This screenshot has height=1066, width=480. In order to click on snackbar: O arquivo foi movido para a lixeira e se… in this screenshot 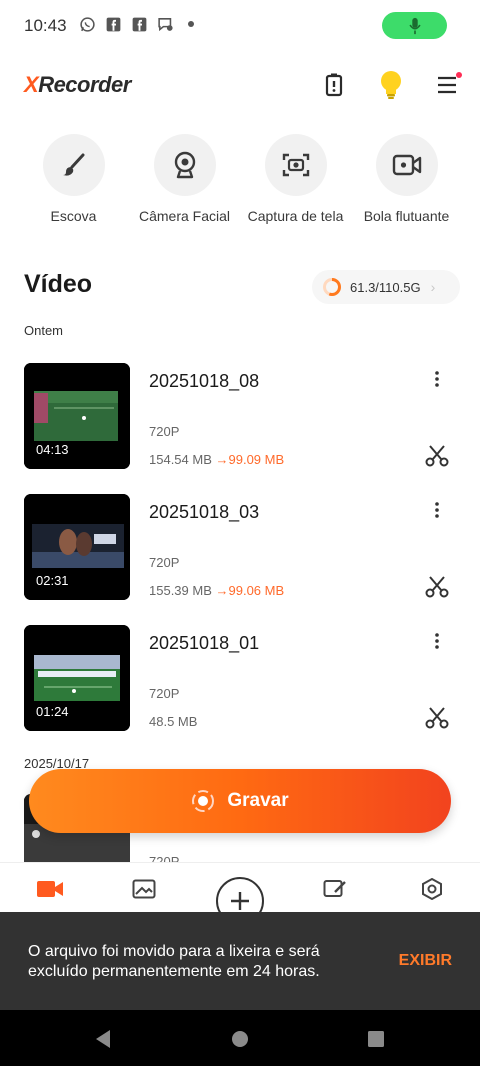, I will do `click(240, 961)`.